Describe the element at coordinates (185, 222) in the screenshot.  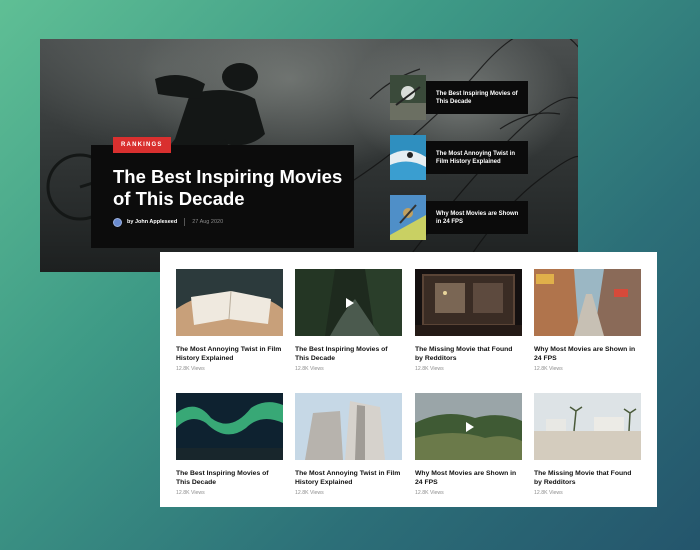
I see `meta-divider` at that location.